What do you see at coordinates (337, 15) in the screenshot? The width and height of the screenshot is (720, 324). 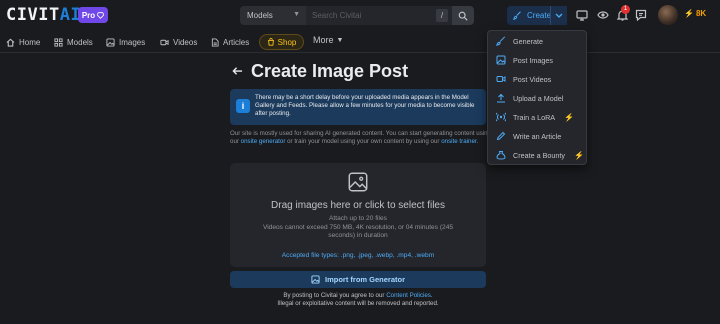 I see `search-placeholder: Search Civitai` at bounding box center [337, 15].